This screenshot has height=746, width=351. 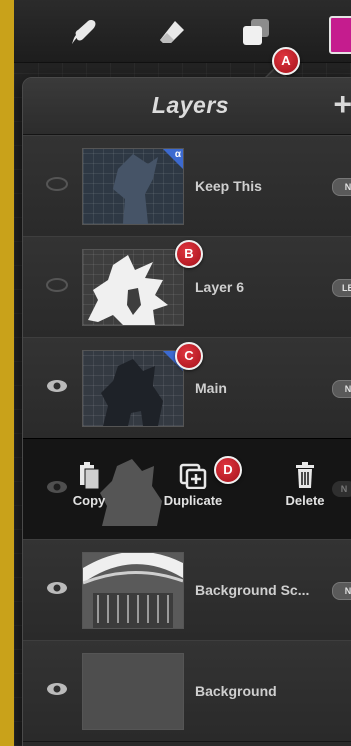 I want to click on add-layer-button: +, so click(x=342, y=104).